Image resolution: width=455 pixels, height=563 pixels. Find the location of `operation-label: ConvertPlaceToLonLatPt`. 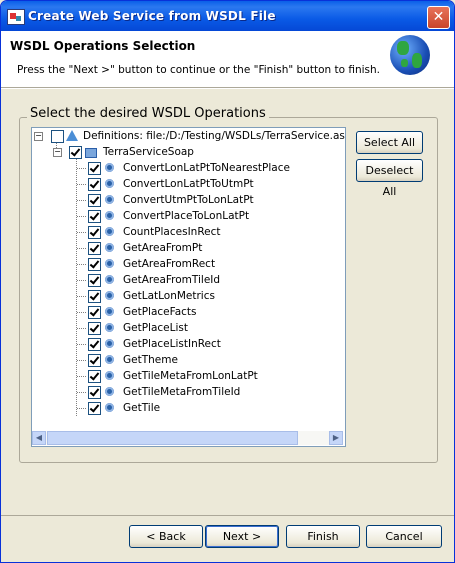

operation-label: ConvertPlaceToLonLatPt is located at coordinates (186, 216).